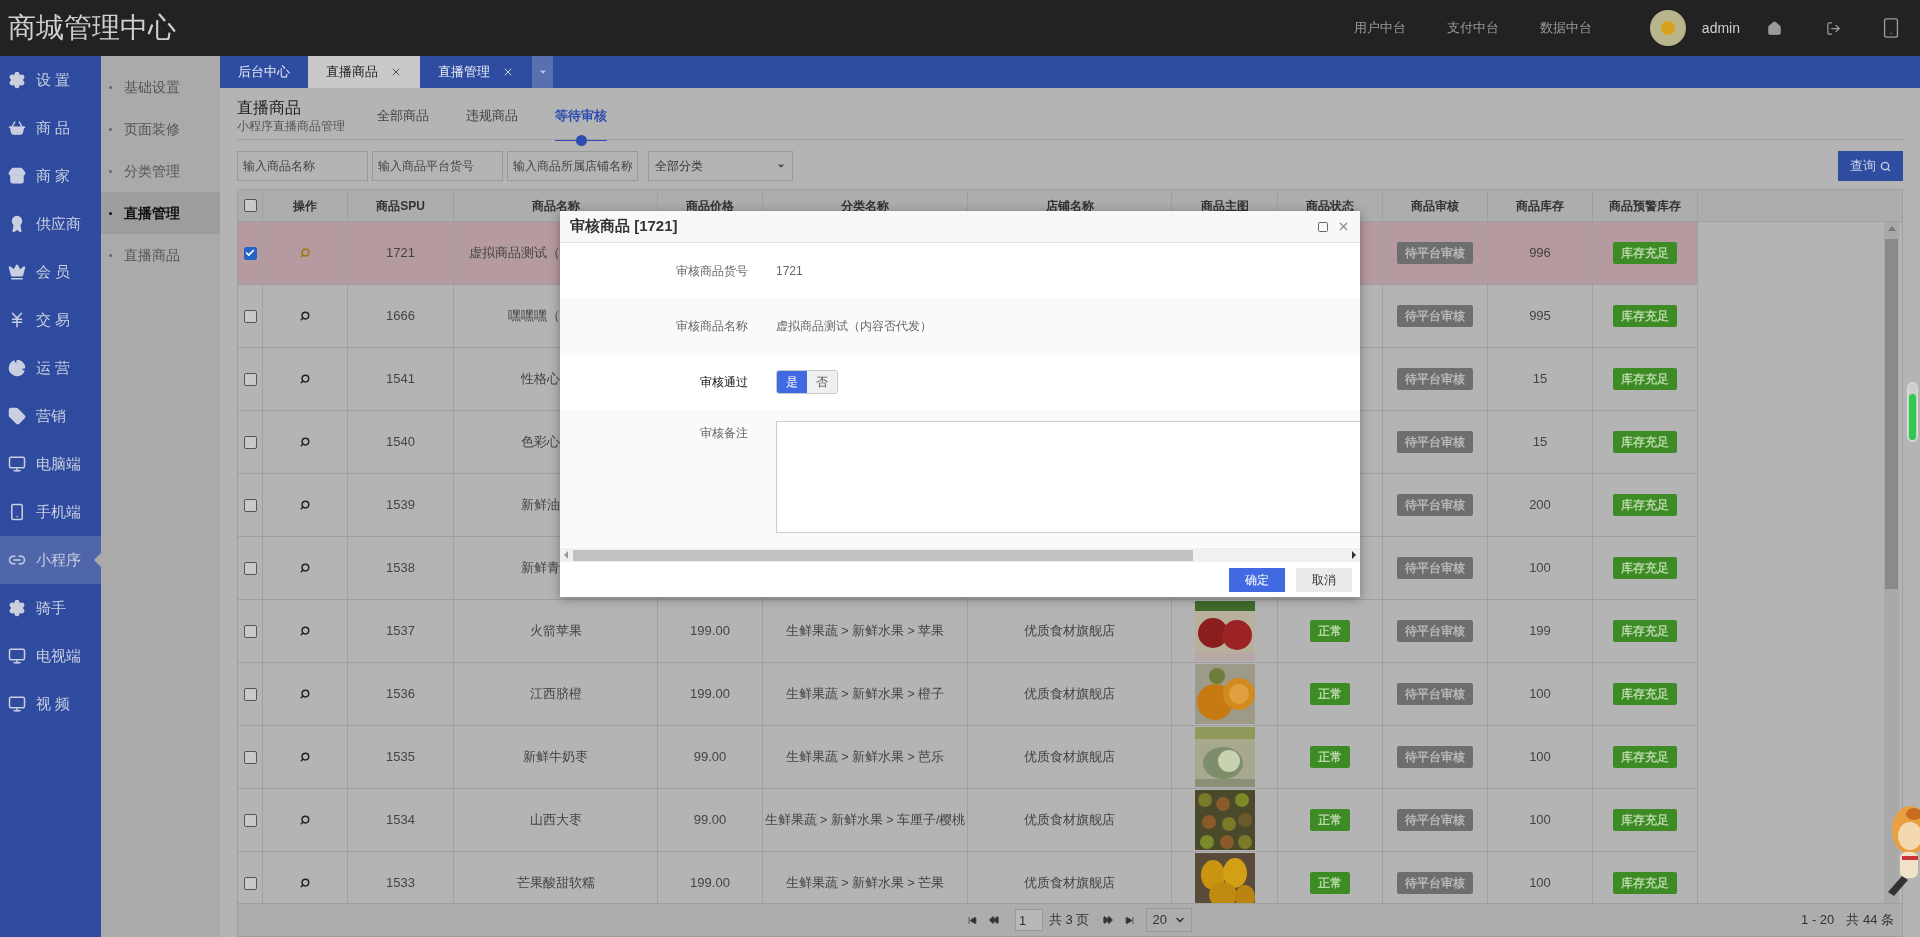 The width and height of the screenshot is (1920, 937). Describe the element at coordinates (960, 555) in the screenshot. I see `horizontal-scrollbar` at that location.